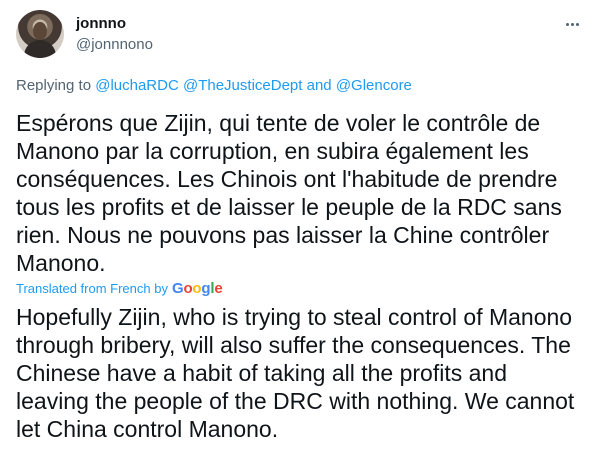 The width and height of the screenshot is (598, 454). What do you see at coordinates (137, 85) in the screenshot?
I see `mention-lucharc: @luchaRDC` at bounding box center [137, 85].